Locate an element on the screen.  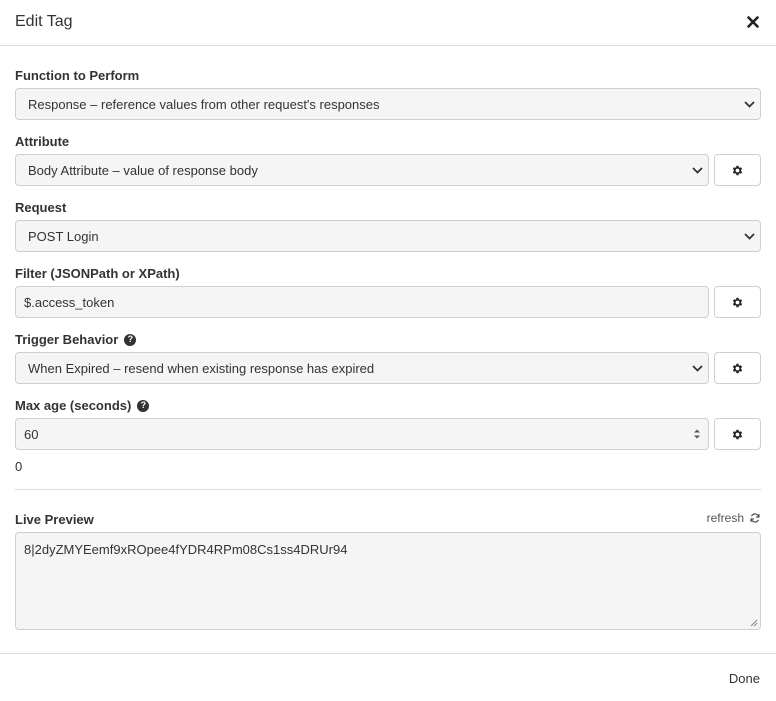
number-stepper-icon is located at coordinates (697, 434).